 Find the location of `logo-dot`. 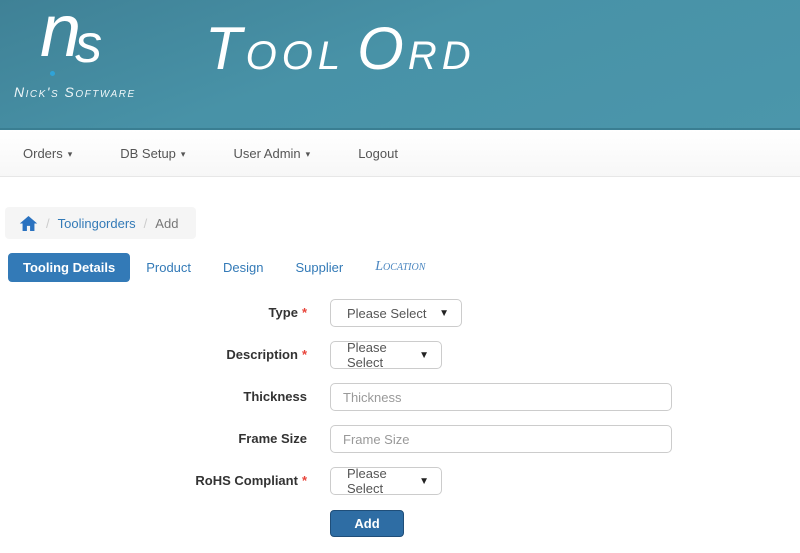

logo-dot is located at coordinates (52, 73).